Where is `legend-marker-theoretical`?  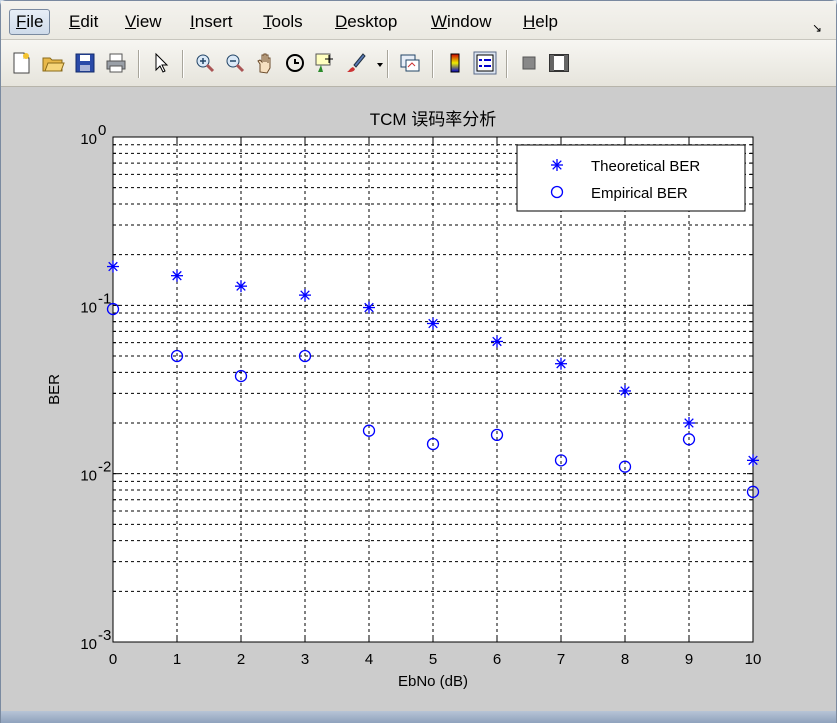 legend-marker-theoretical is located at coordinates (557, 165).